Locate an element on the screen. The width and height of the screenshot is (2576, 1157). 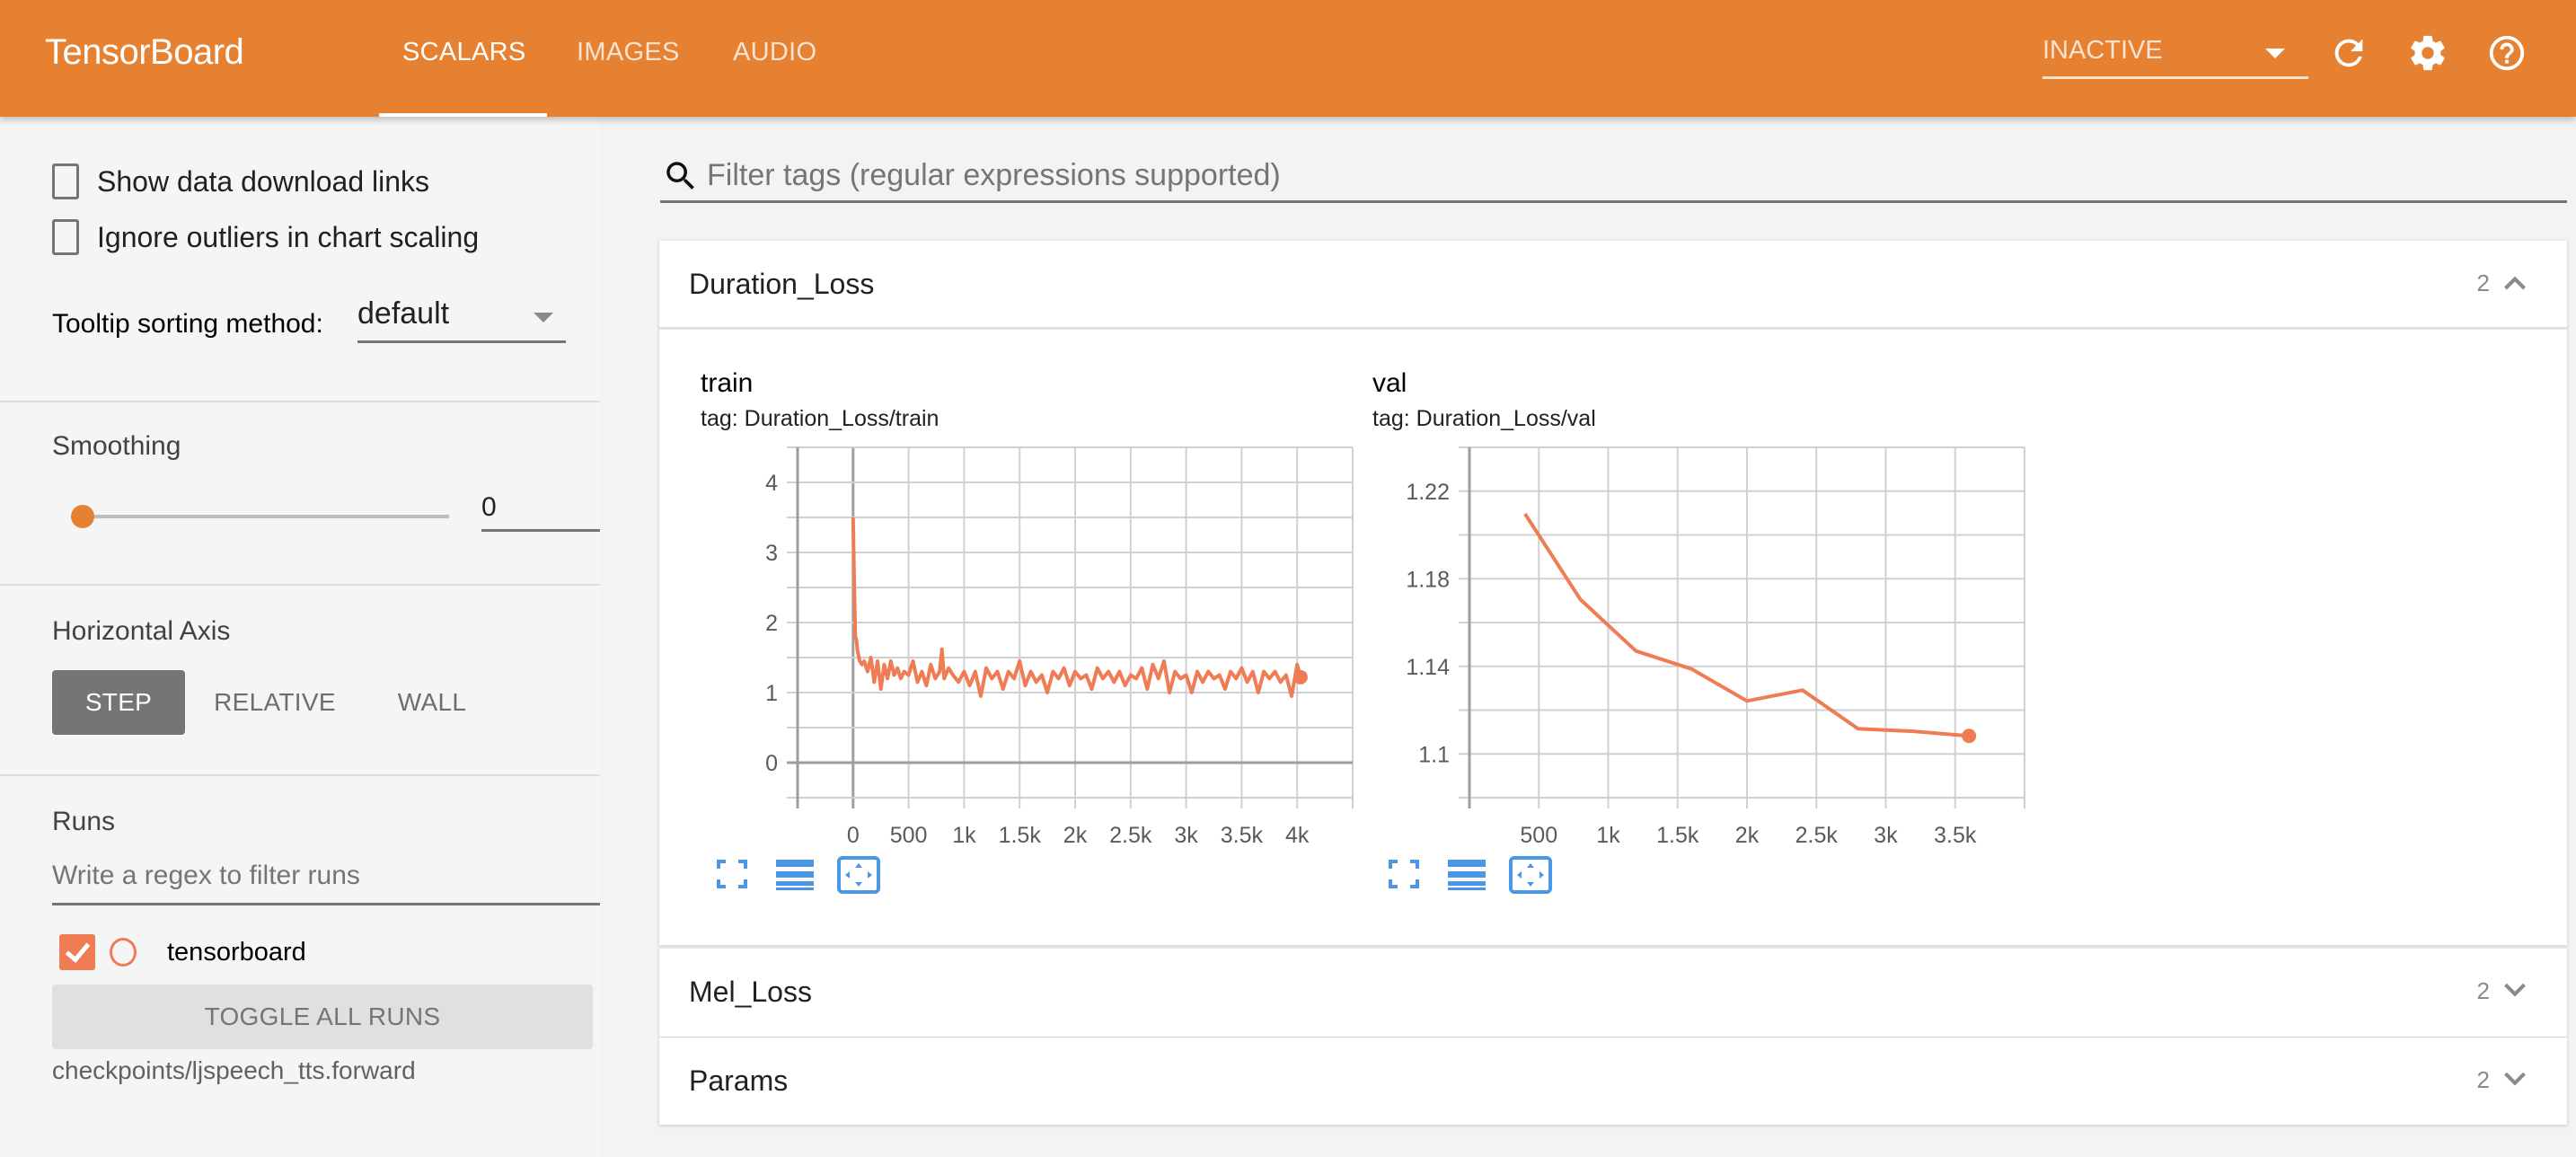
x-tick-label: 4k is located at coordinates (1297, 835).